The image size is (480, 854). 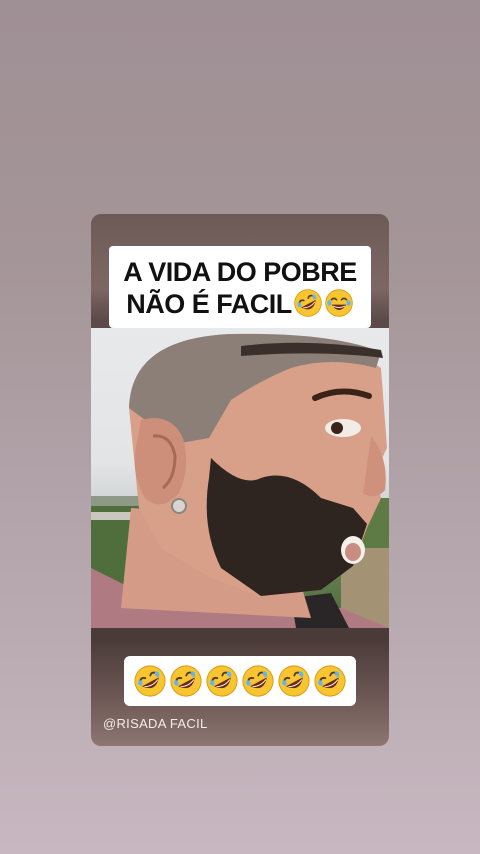 What do you see at coordinates (209, 304) in the screenshot?
I see `title-line-2: NÃO É FACIL` at bounding box center [209, 304].